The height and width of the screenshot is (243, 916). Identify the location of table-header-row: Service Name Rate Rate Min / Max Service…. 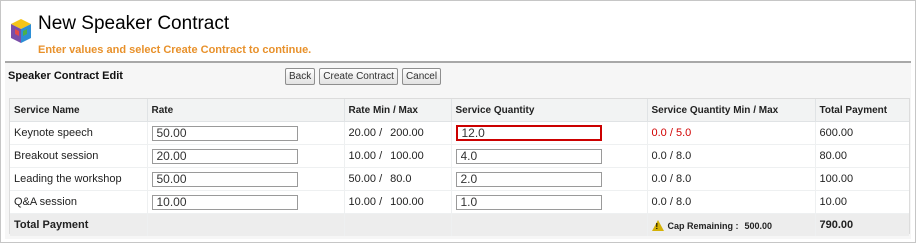
(459, 110).